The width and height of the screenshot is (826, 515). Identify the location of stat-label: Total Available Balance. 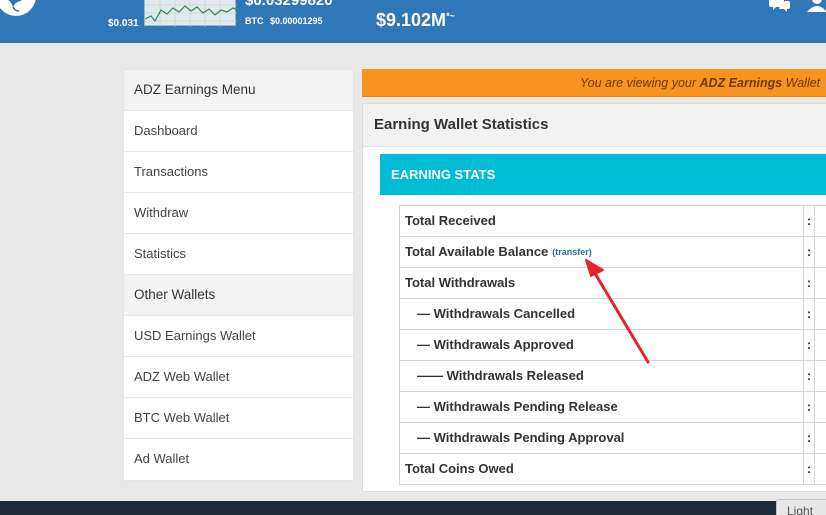
(477, 251).